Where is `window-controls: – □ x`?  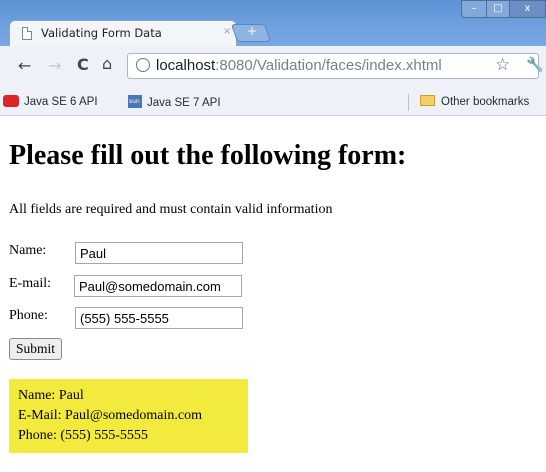 window-controls: – □ x is located at coordinates (503, 10).